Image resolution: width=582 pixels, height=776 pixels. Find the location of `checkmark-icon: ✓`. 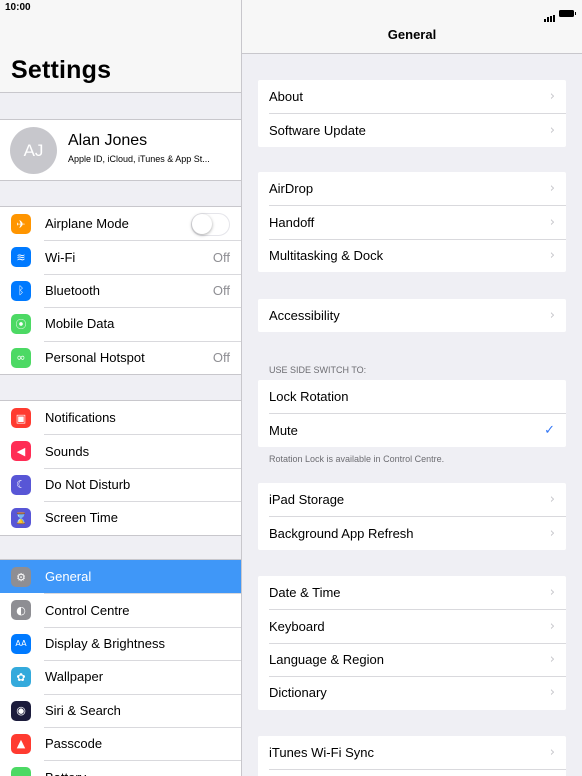

checkmark-icon: ✓ is located at coordinates (549, 430).